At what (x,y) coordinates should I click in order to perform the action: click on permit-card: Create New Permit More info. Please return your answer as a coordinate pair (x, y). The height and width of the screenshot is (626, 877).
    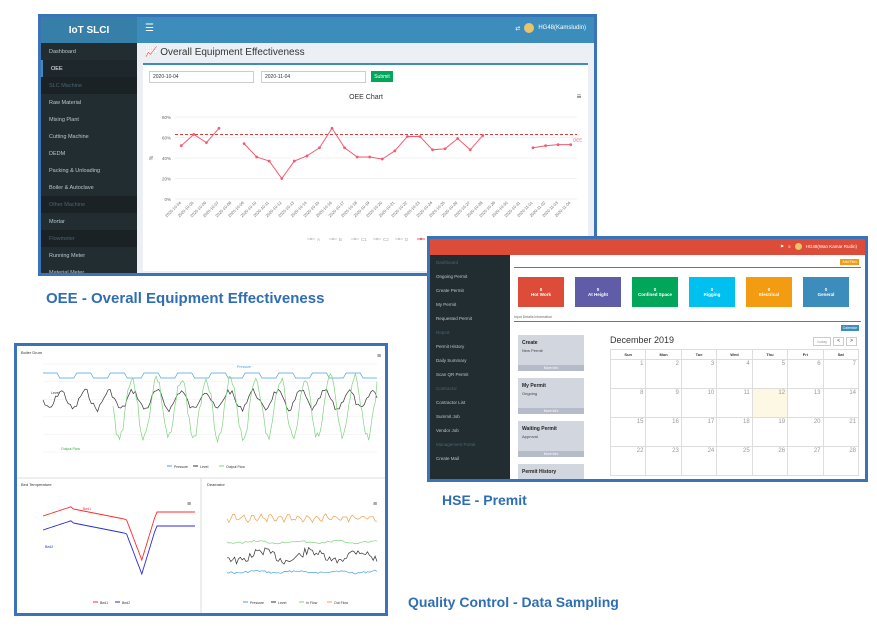
    Looking at the image, I should click on (551, 353).